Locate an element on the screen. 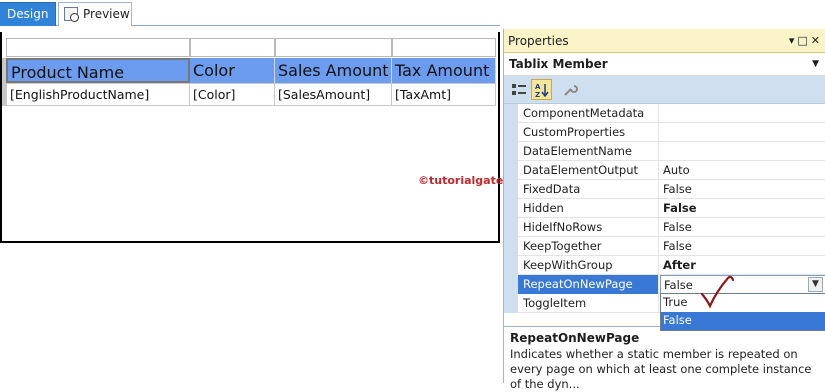 The image size is (825, 392). detail-cell-product-name: [EnglishProductName] is located at coordinates (98, 94).